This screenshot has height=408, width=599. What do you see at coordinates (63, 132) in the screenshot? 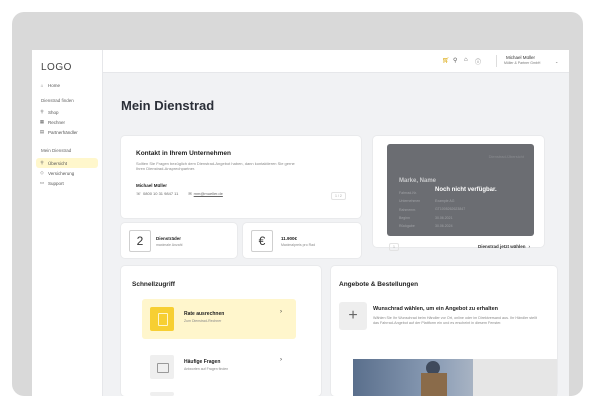
I see `sidebar-item-label: Partnerhändler` at bounding box center [63, 132].